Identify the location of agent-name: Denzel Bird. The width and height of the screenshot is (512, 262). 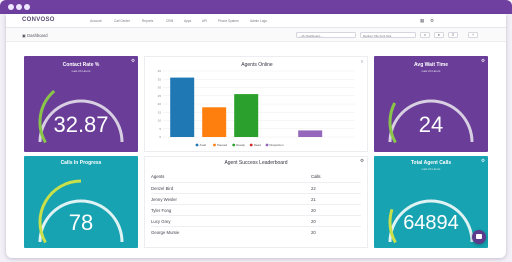
(162, 188).